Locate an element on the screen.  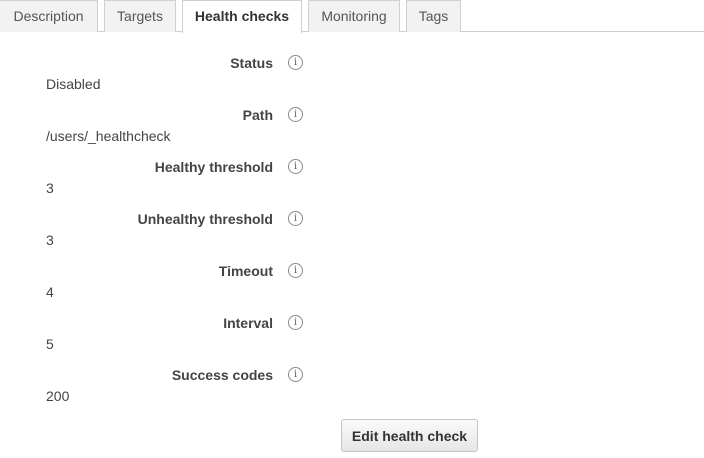
unhealthy-threshold-info-icon: i is located at coordinates (295, 218).